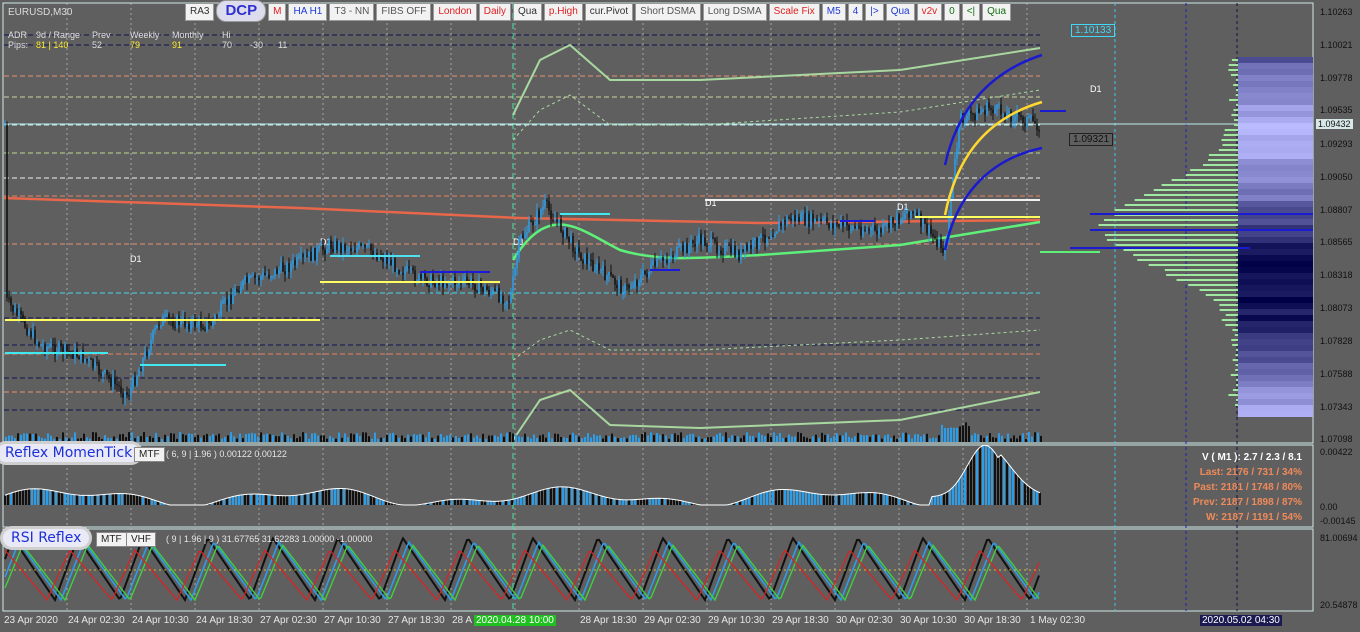 This screenshot has height=632, width=1360. What do you see at coordinates (874, 12) in the screenshot?
I see `toolbar-button--16: |>` at bounding box center [874, 12].